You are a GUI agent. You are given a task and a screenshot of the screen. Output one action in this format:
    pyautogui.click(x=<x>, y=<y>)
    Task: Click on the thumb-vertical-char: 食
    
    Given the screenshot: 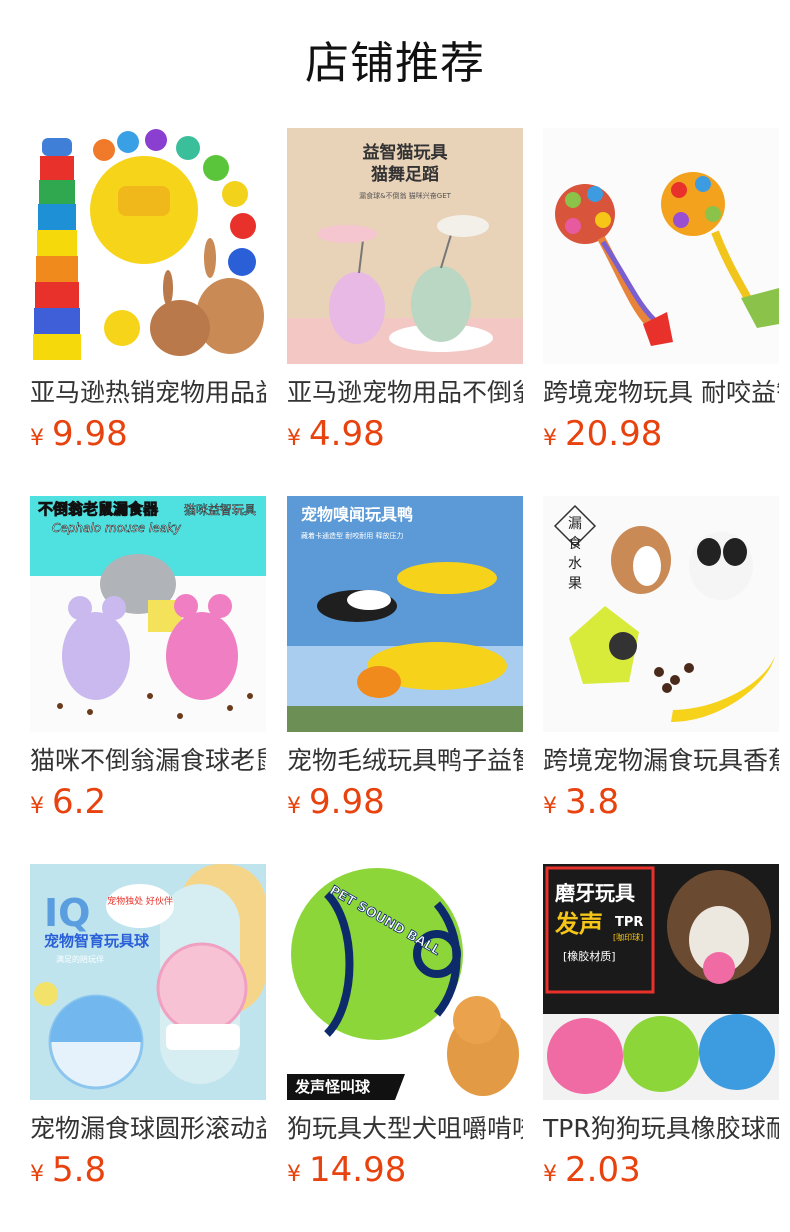 What is the action you would take?
    pyautogui.click(x=575, y=543)
    